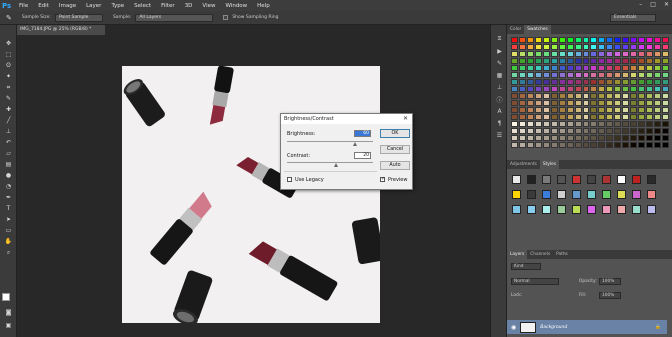  What do you see at coordinates (61, 30) in the screenshot?
I see `document-tab: IMG_7184.JPG @ 25% (RGB/8) *` at bounding box center [61, 30].